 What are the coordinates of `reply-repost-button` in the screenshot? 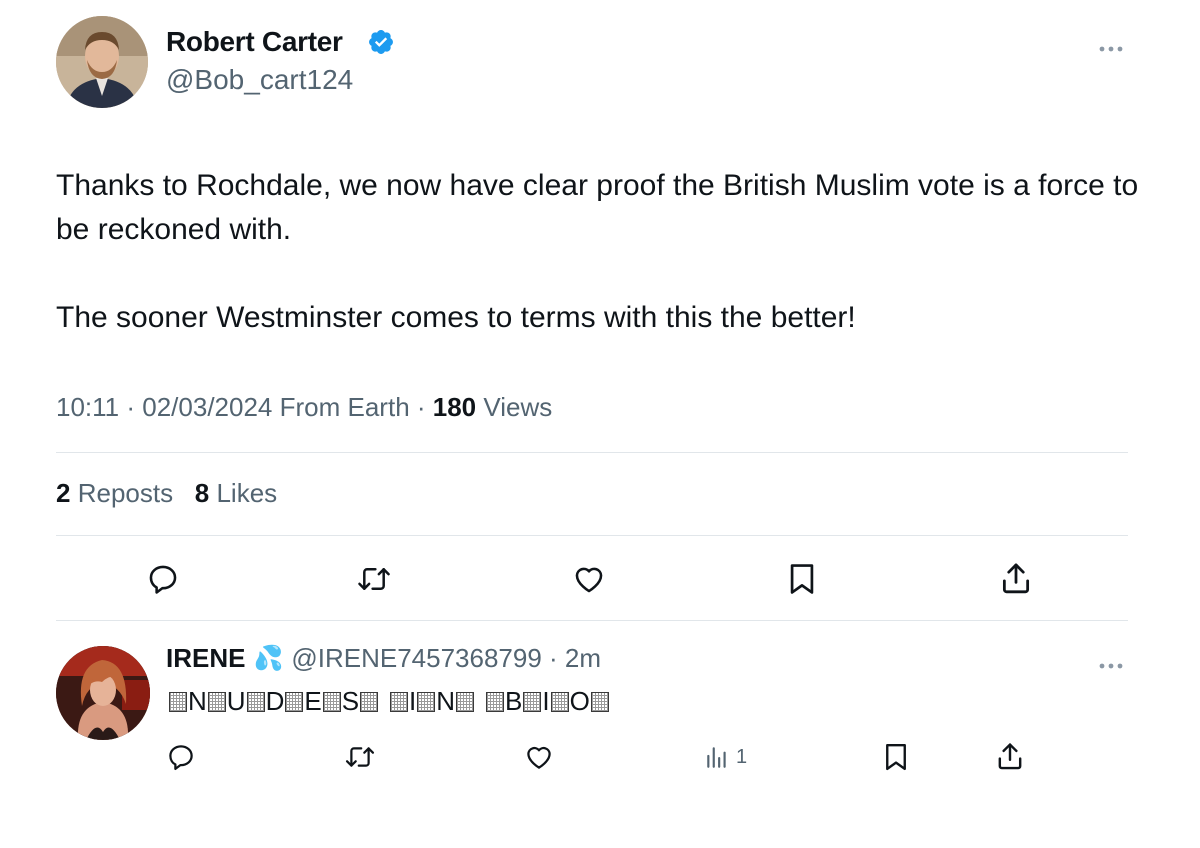 It's located at (360, 757).